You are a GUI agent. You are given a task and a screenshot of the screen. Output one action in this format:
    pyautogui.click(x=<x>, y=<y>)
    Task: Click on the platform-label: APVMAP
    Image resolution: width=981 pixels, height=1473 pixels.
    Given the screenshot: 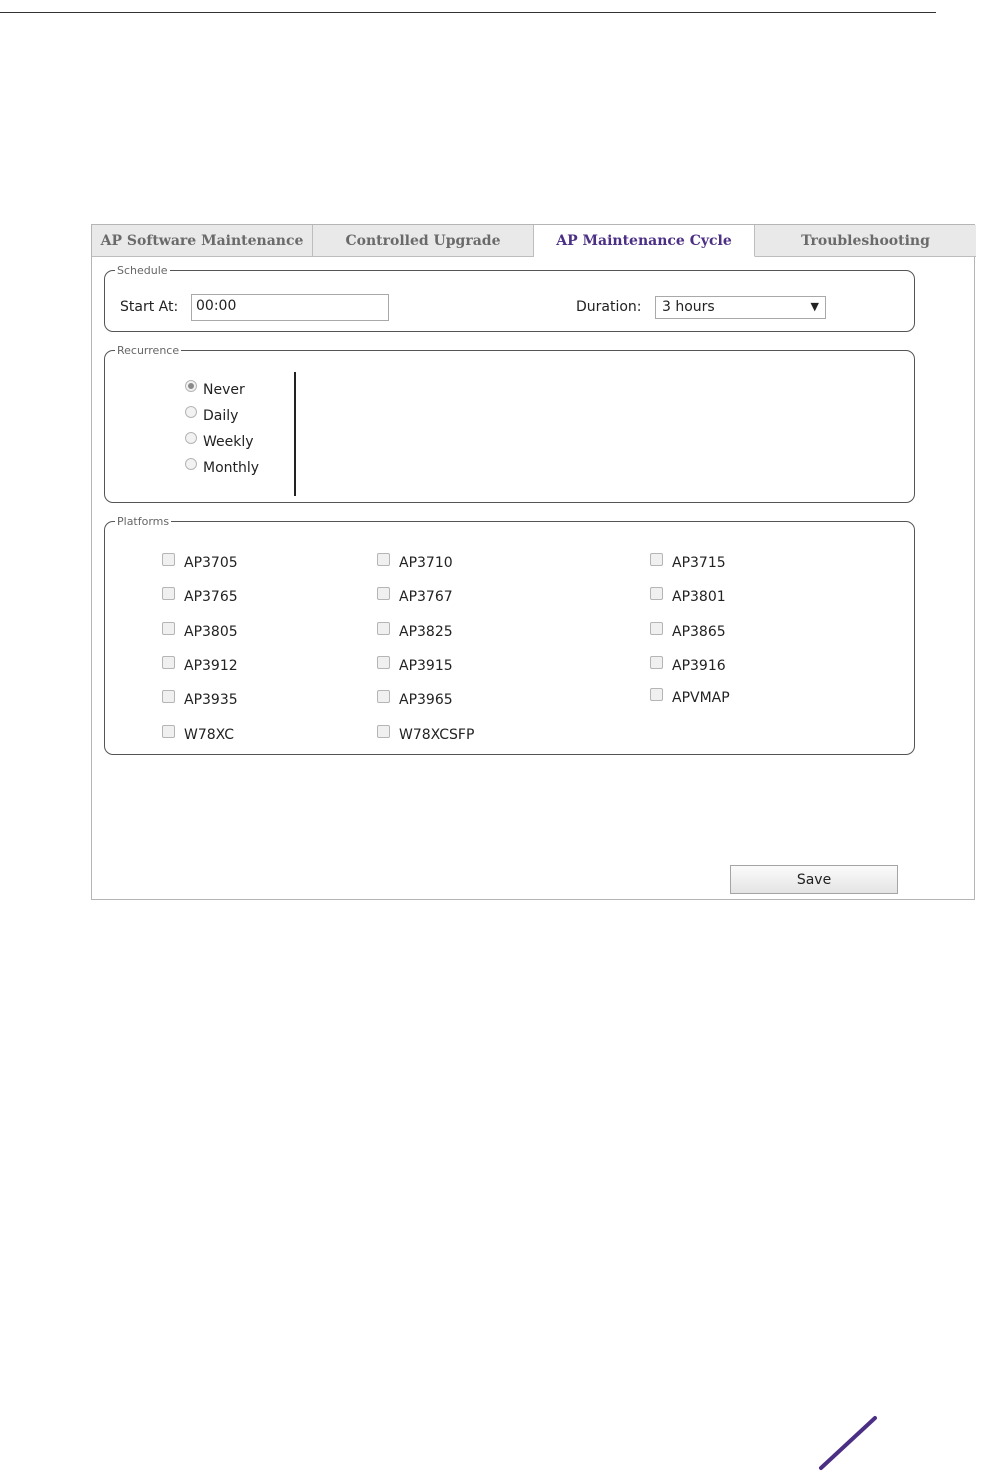 What is the action you would take?
    pyautogui.click(x=701, y=698)
    